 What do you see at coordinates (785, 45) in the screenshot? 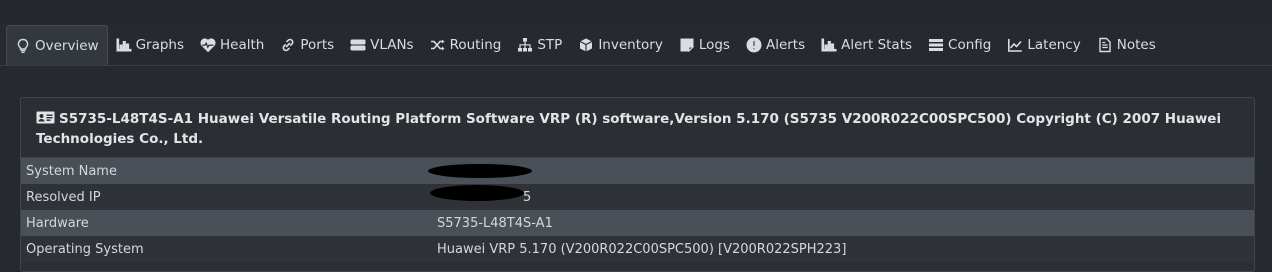
I see `tab-label: Alerts` at bounding box center [785, 45].